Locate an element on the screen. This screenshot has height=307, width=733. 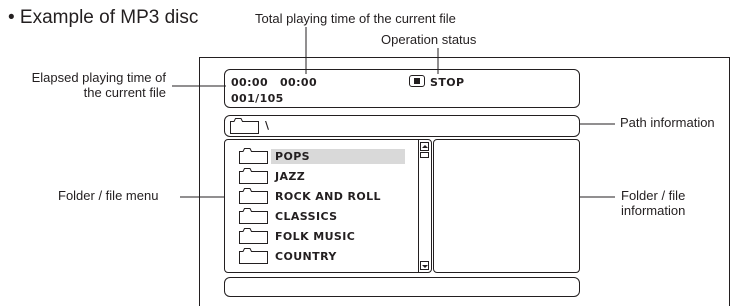
path-text: \ is located at coordinates (267, 125).